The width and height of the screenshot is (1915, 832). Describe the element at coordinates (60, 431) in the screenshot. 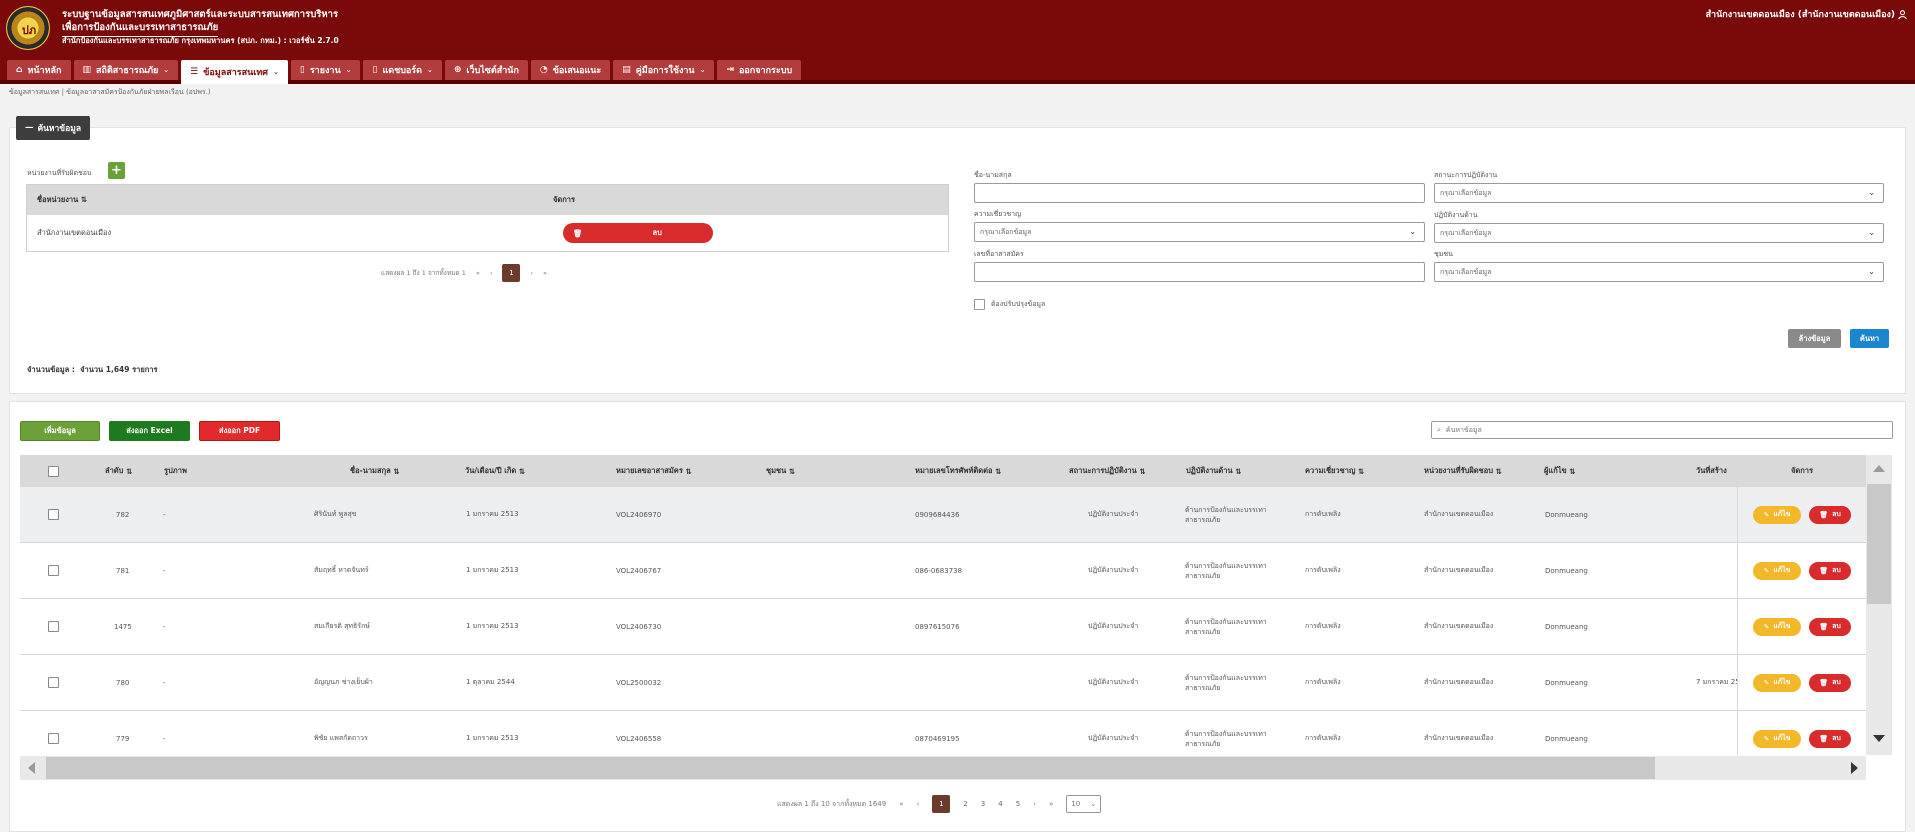

I see `add-record-button: เพิ่มข้อมูล` at that location.